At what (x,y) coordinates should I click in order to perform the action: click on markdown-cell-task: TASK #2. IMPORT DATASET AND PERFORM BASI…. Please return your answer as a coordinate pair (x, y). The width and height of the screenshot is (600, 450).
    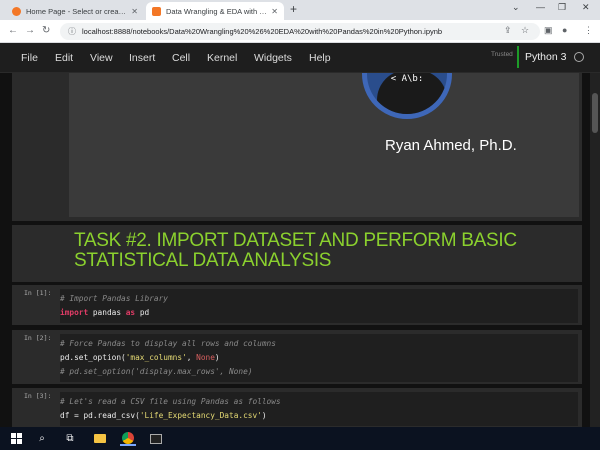
    Looking at the image, I should click on (297, 253).